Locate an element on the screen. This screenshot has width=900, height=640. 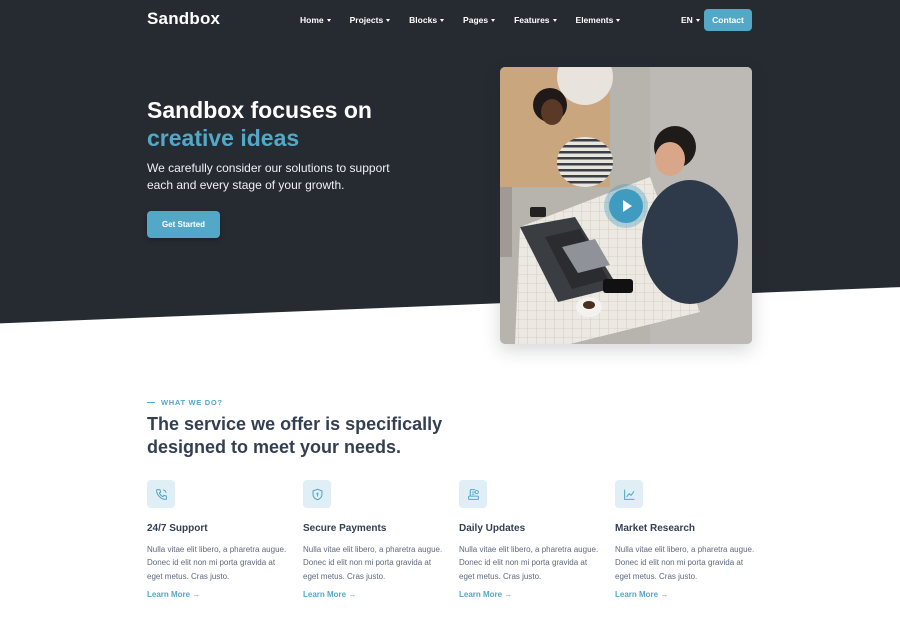
section-eyebrow: WHAT WE DO? is located at coordinates (185, 402).